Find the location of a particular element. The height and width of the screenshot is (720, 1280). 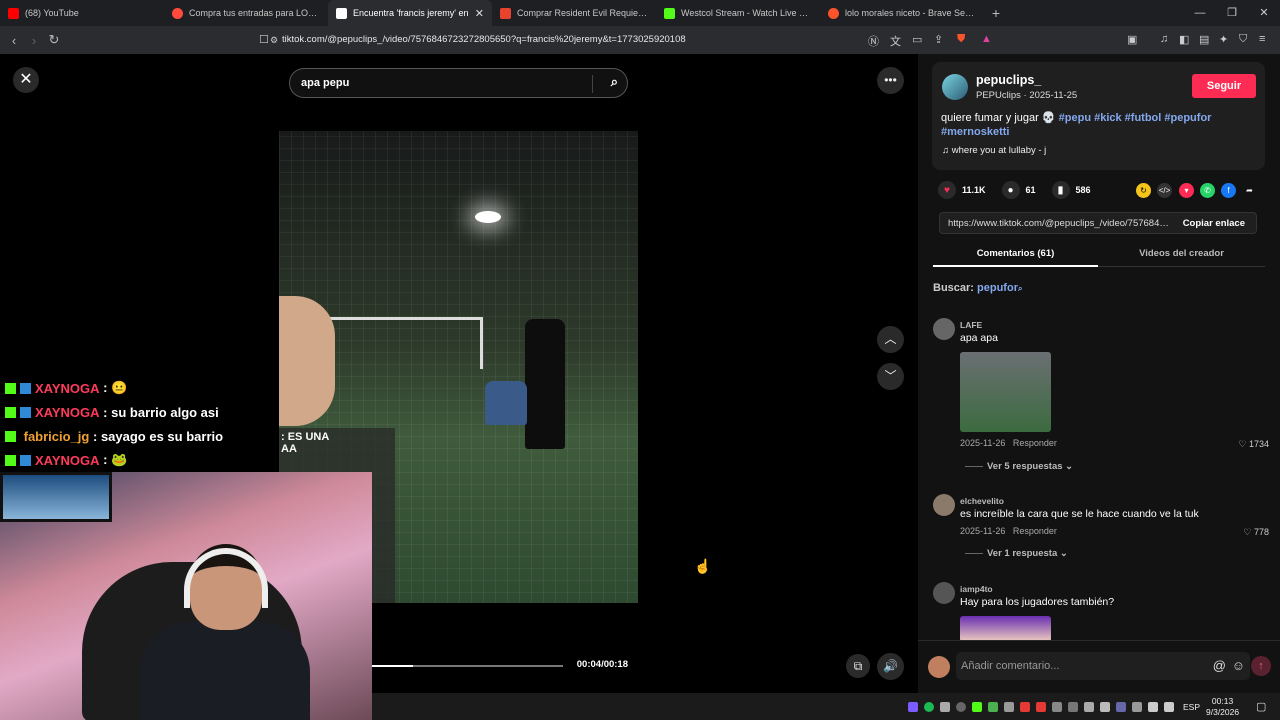

picture-in-picture-icon: ⧉ is located at coordinates (858, 666).